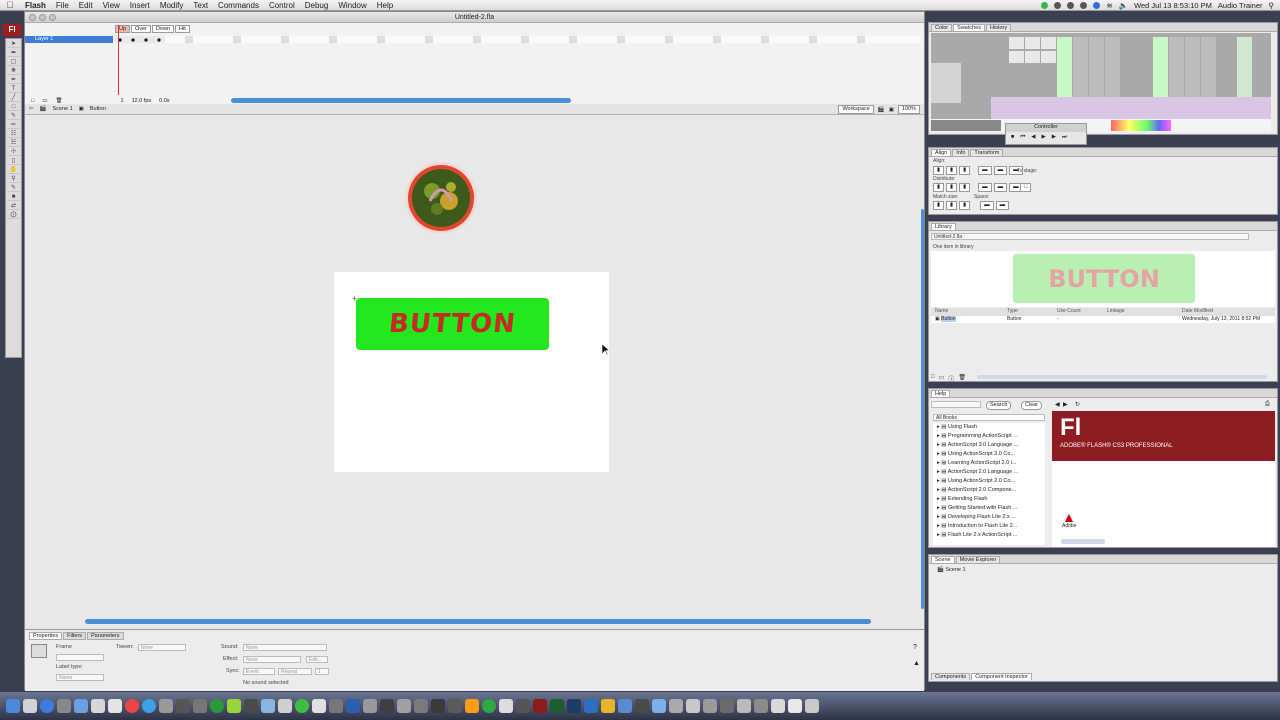 The image size is (1280, 720). I want to click on frame-grid, so click(518, 39).